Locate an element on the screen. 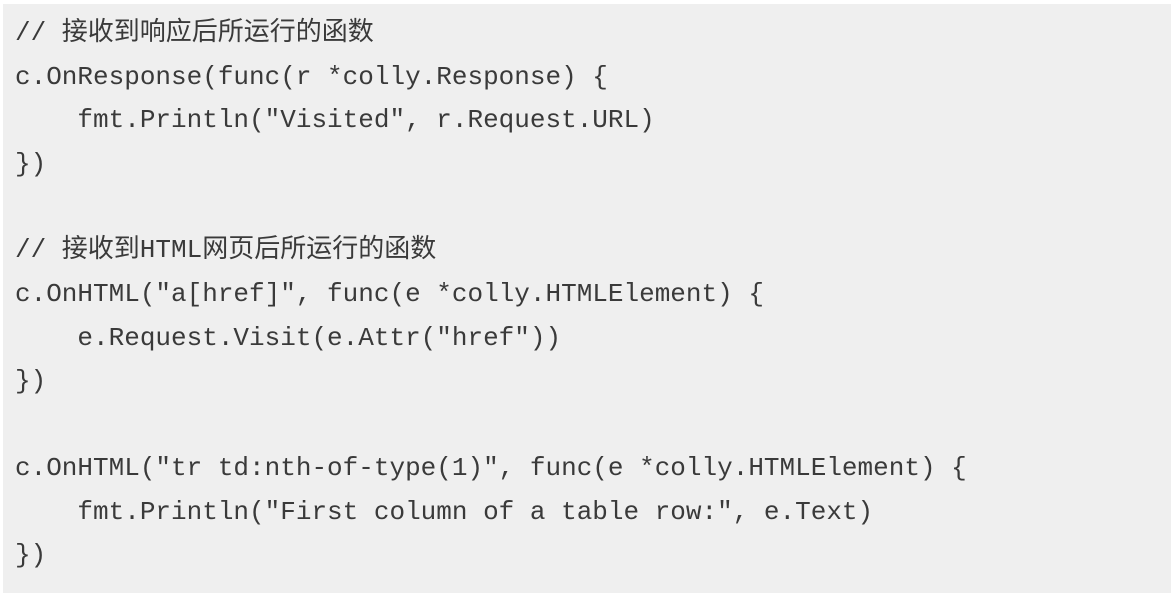 This screenshot has height=593, width=1174. code-line-close-2: }) is located at coordinates (31, 381).